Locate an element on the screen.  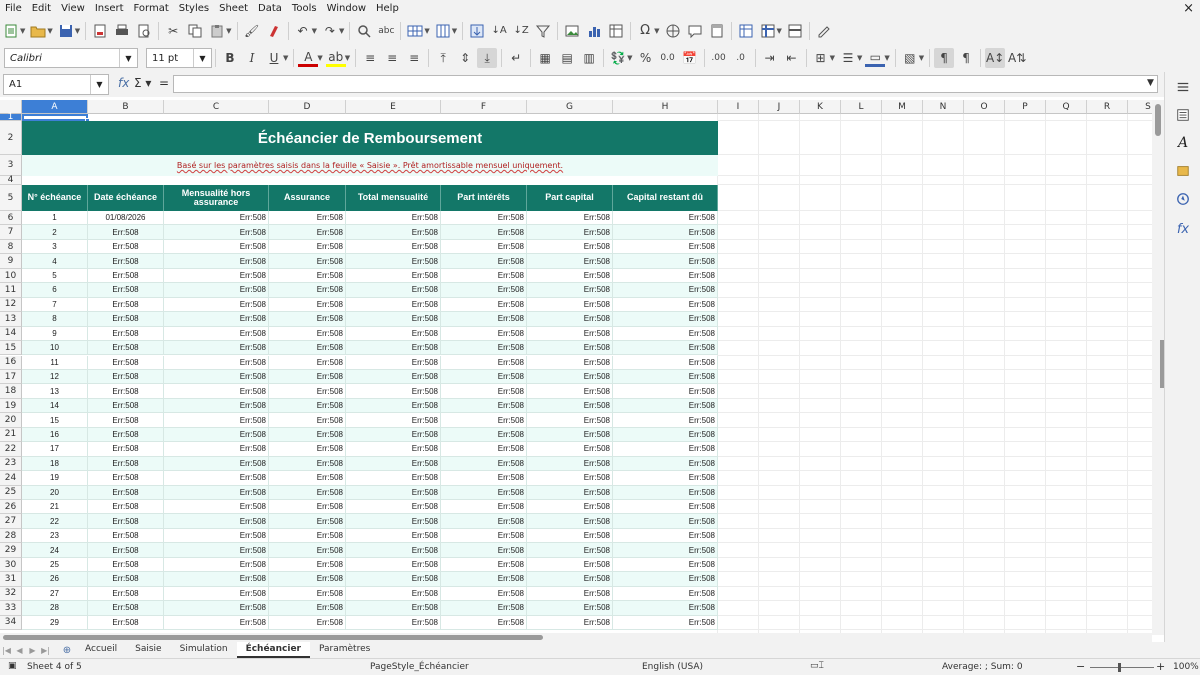
menu-edit: Edit is located at coordinates (41, 8).